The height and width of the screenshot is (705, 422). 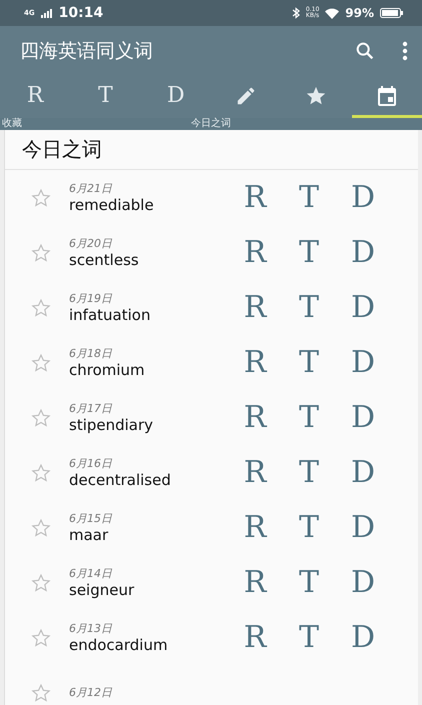 I want to click on tab: T, so click(x=105, y=97).